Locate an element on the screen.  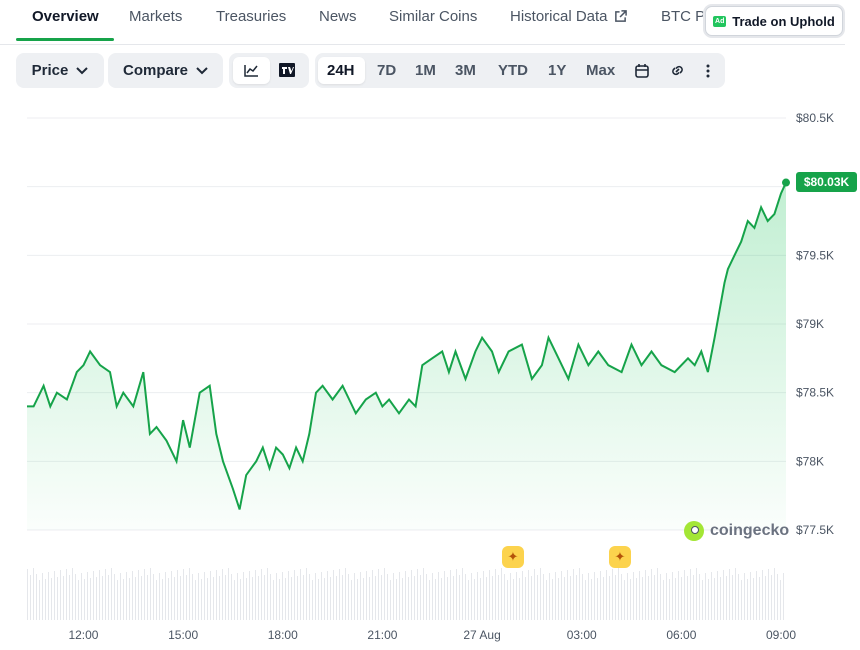
x-tick-label: 21:00 is located at coordinates (382, 635).